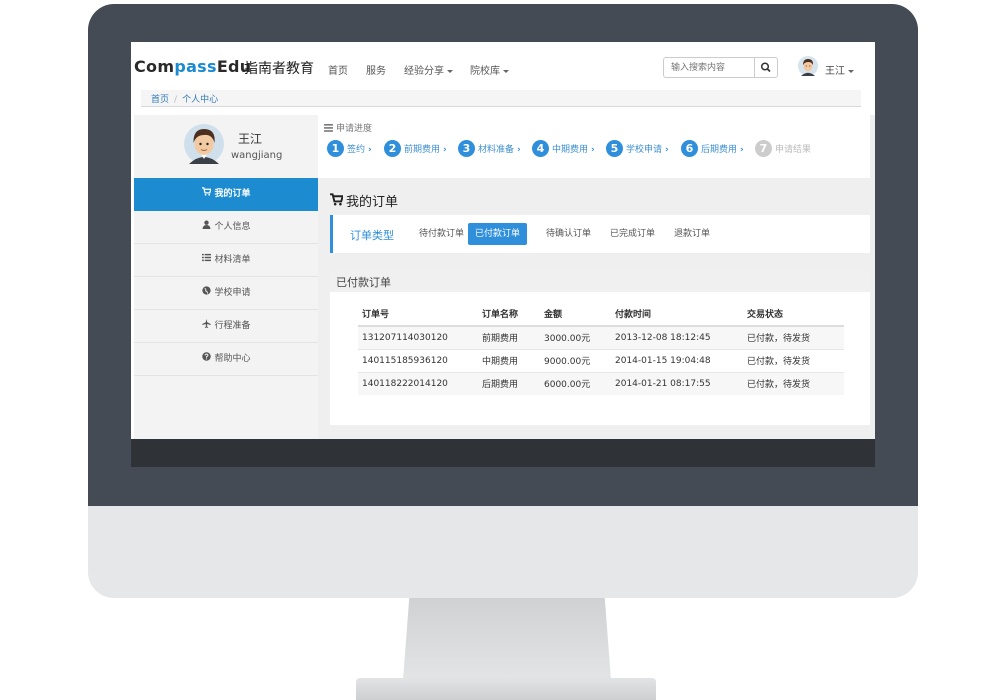 This screenshot has width=1000, height=700. What do you see at coordinates (509, 360) in the screenshot?
I see `order-name-cell: 中期费用` at bounding box center [509, 360].